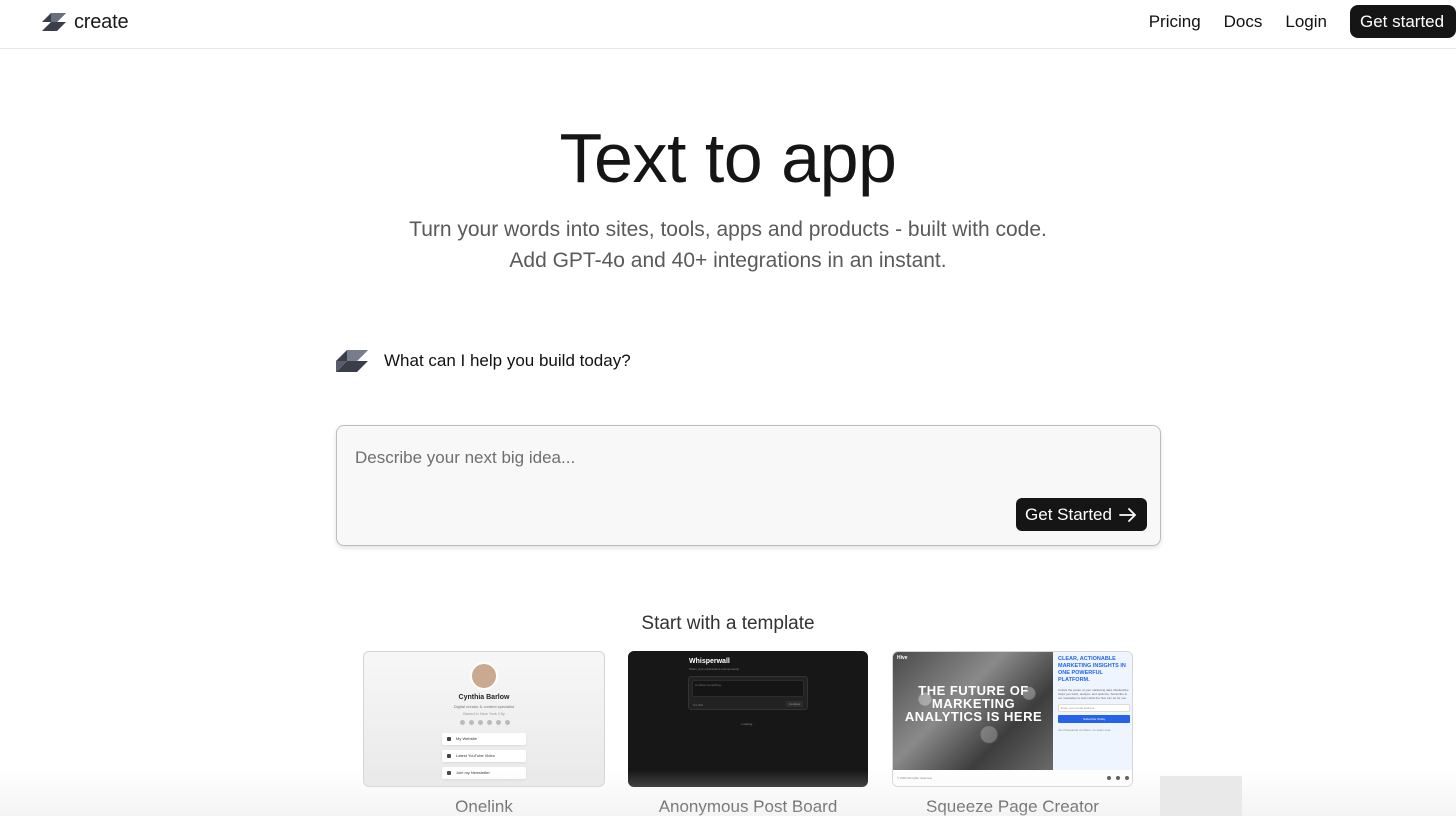  What do you see at coordinates (748, 485) in the screenshot?
I see `idea-input-card: Get Started` at bounding box center [748, 485].